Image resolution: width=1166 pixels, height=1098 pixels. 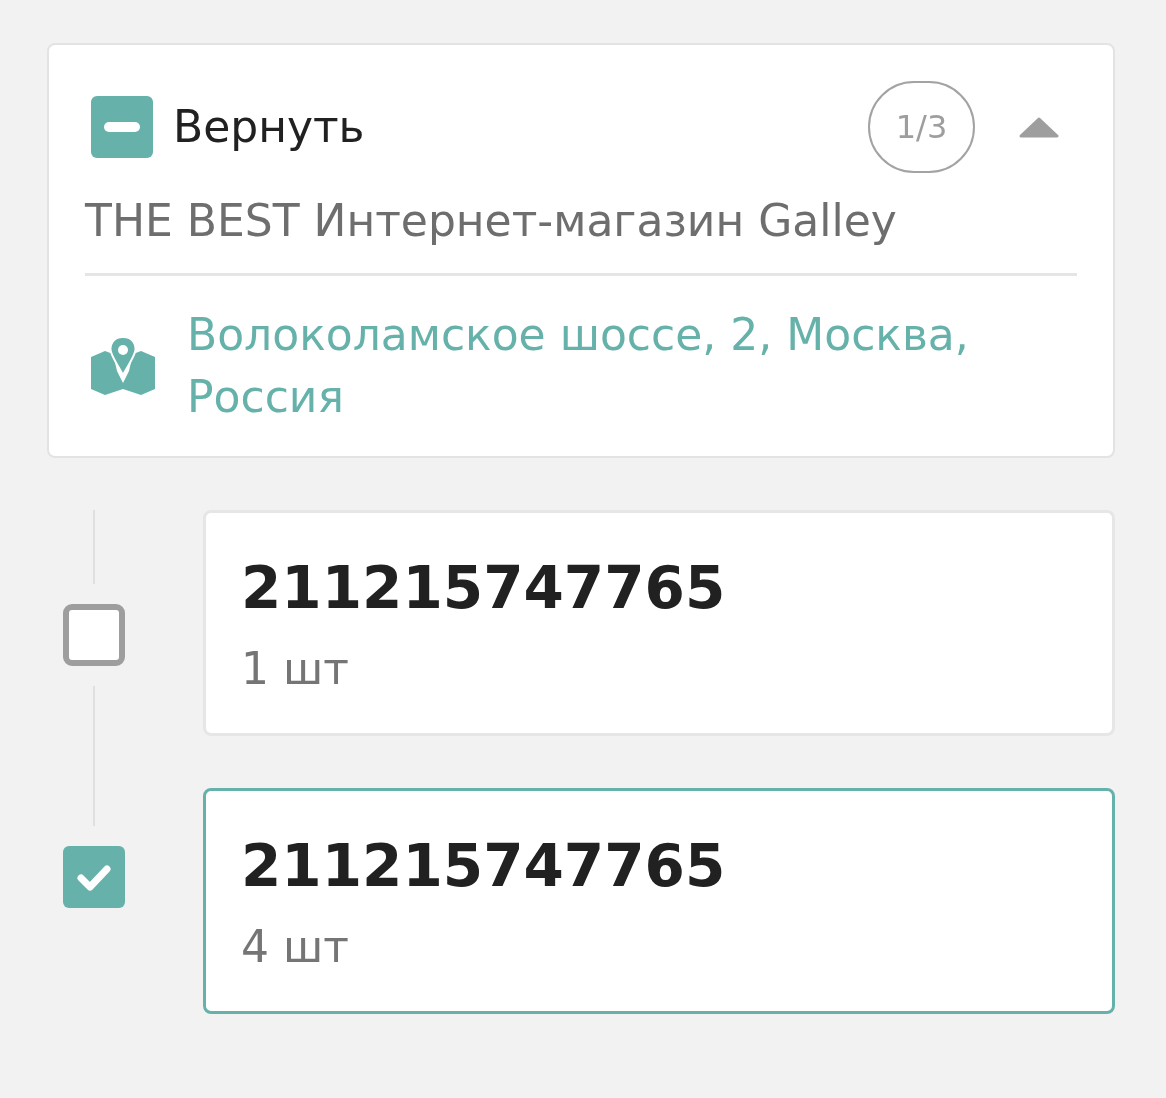 What do you see at coordinates (123, 366) in the screenshot?
I see `map-pin-icon` at bounding box center [123, 366].